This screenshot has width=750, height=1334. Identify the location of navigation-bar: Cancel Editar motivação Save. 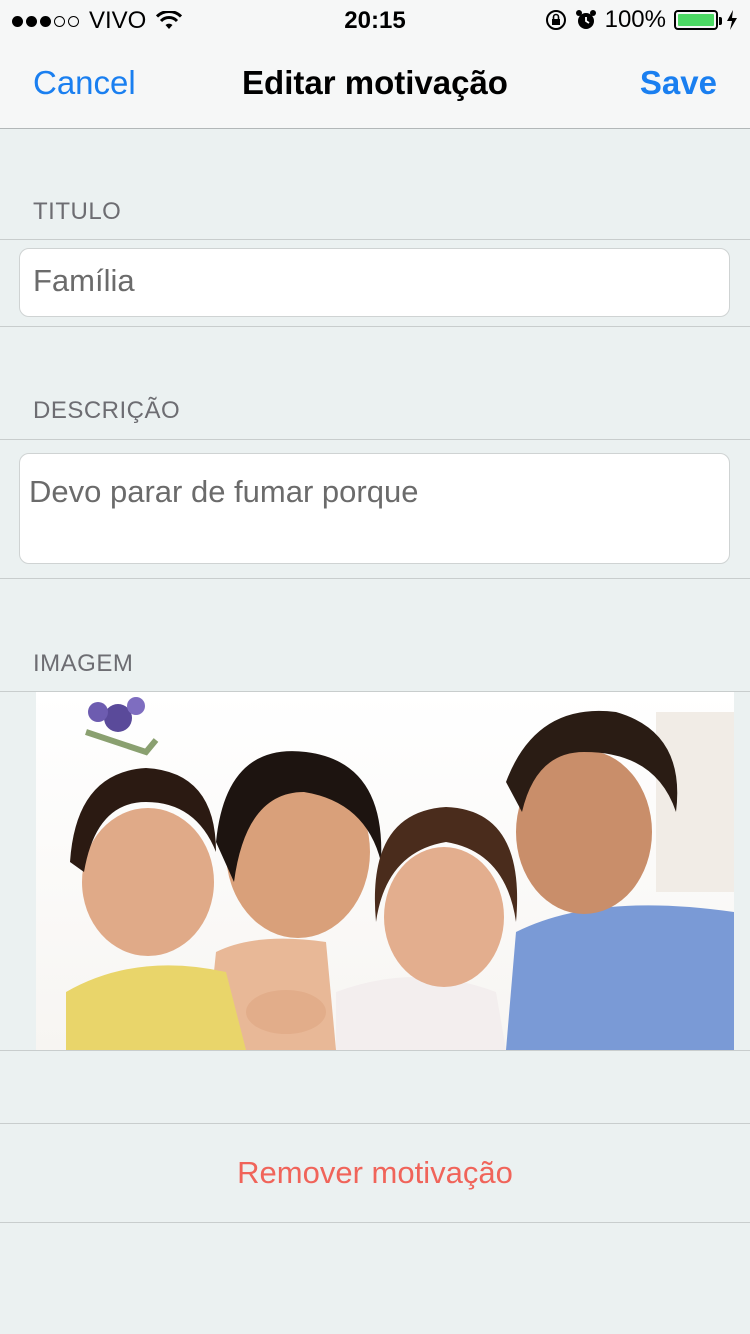
(375, 84).